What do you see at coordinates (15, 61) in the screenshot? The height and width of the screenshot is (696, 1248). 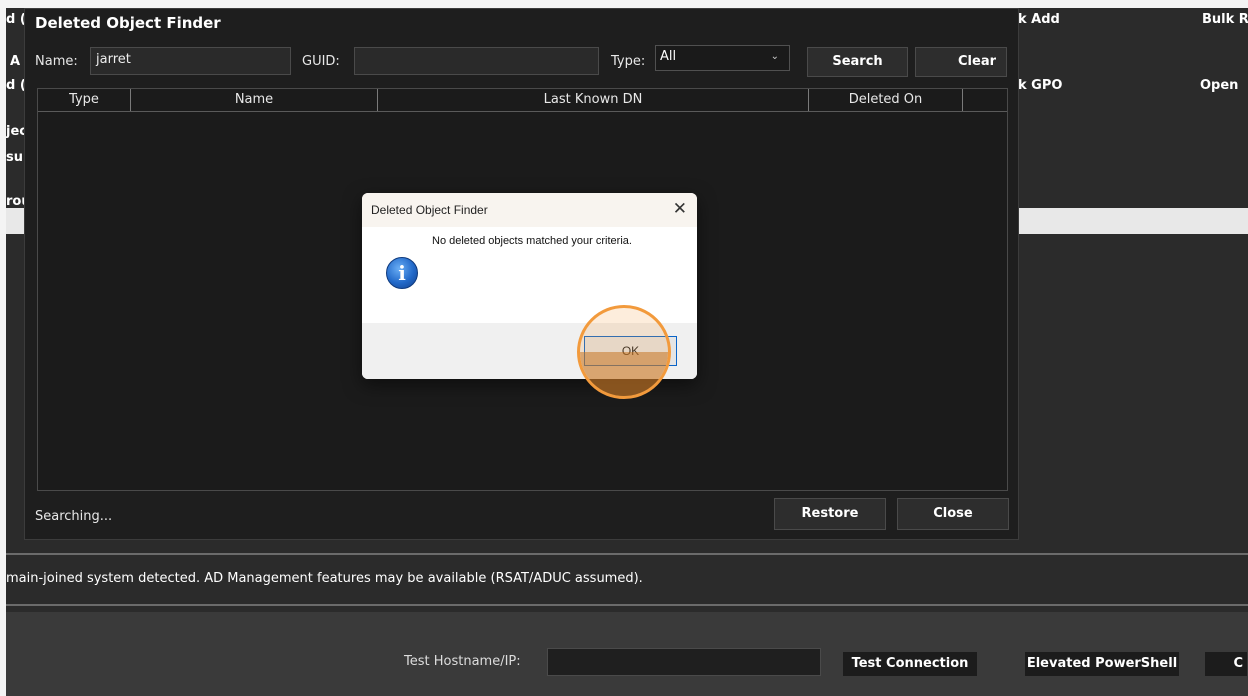 I see `bg-fragment-2: A` at bounding box center [15, 61].